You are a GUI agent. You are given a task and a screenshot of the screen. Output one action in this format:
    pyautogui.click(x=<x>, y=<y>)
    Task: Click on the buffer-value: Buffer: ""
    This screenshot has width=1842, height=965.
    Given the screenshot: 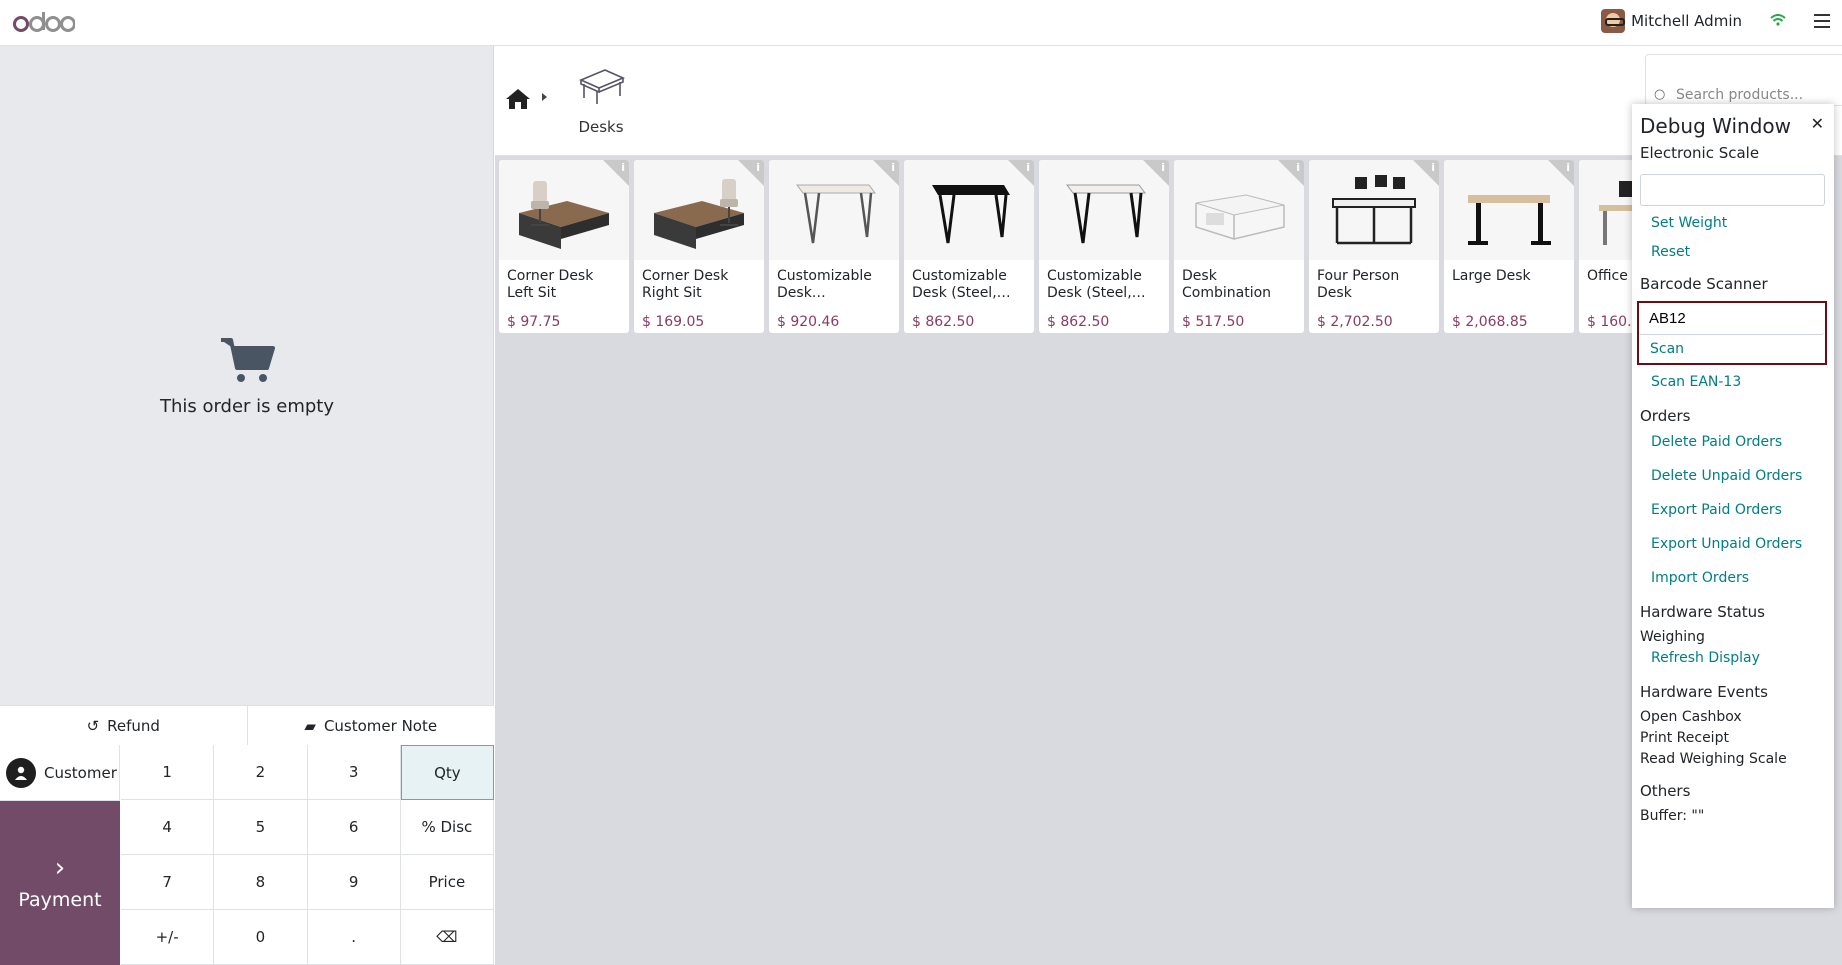 What is the action you would take?
    pyautogui.click(x=1672, y=816)
    